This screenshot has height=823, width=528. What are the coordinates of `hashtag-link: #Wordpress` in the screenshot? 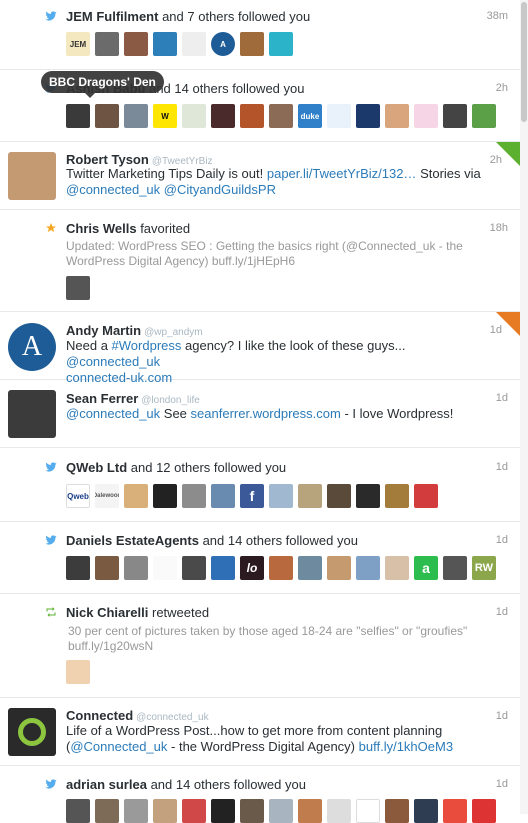 It's located at (147, 345).